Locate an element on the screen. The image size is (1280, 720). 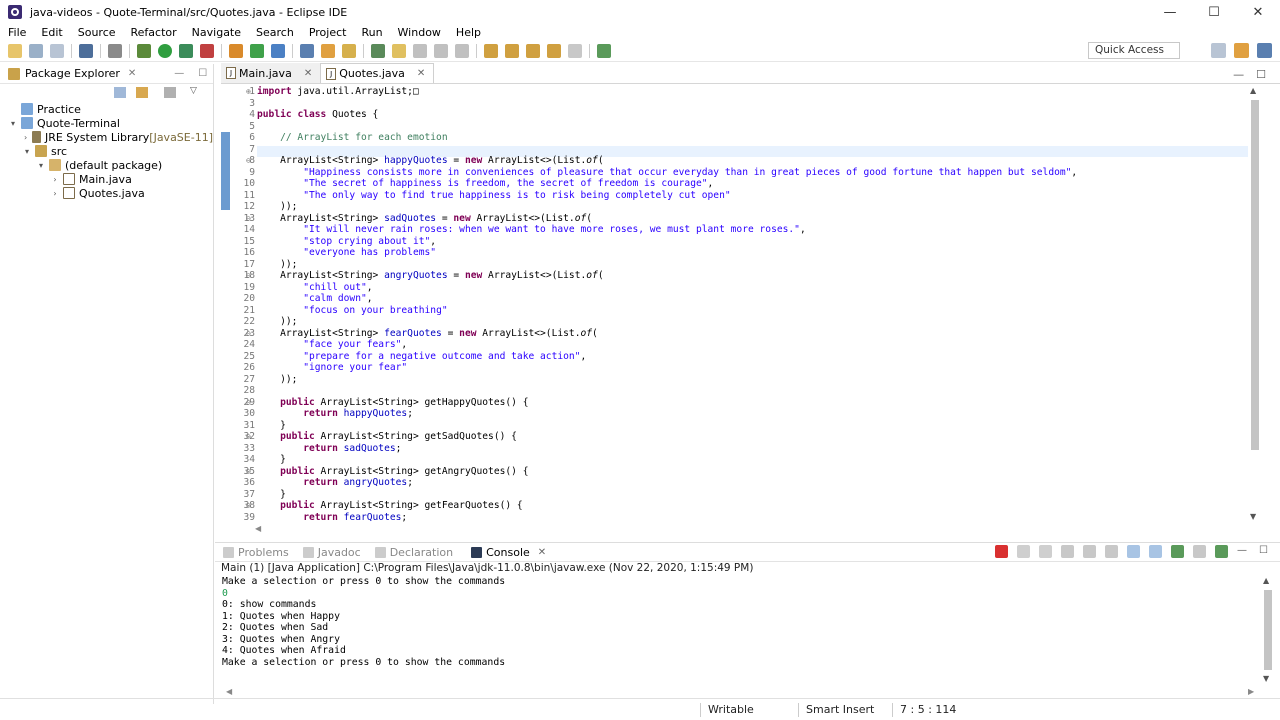
collapse-all-icon is located at coordinates (120, 92).